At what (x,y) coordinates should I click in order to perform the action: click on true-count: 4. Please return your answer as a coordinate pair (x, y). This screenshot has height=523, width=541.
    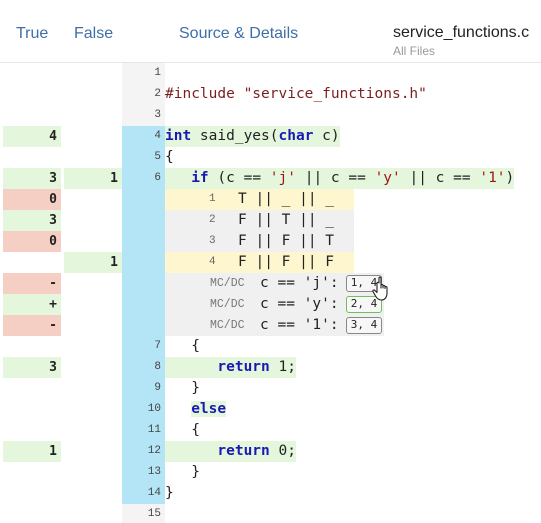
    Looking at the image, I should click on (32, 136).